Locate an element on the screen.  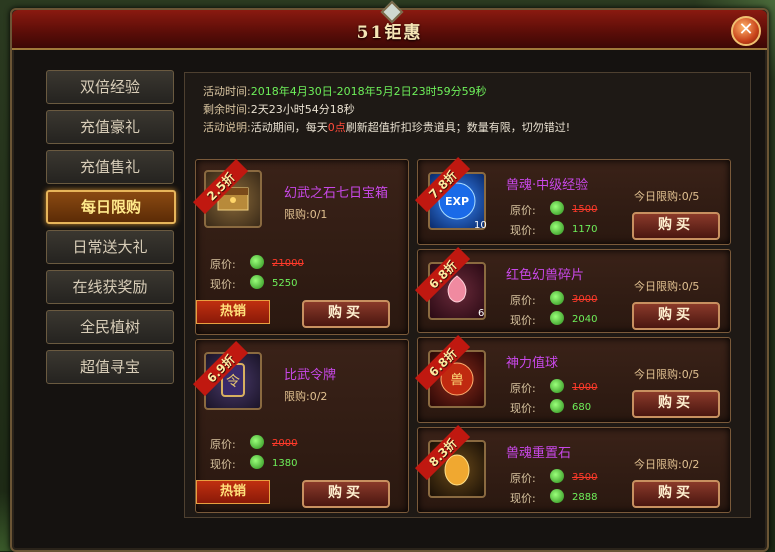
sidebar-item-treasure-hunt: 超值寻宝 is located at coordinates (110, 367).